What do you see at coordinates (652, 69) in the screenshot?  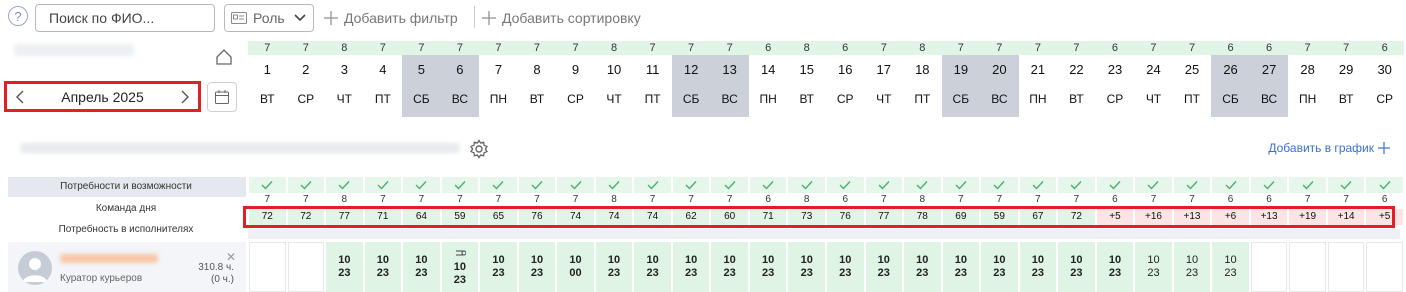 I see `day-number: 11` at bounding box center [652, 69].